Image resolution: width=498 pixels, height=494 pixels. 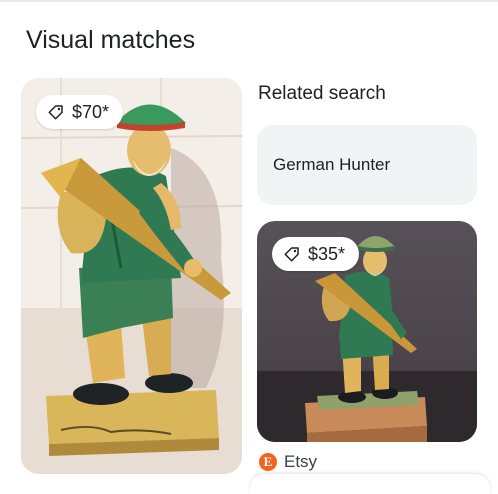 What do you see at coordinates (322, 93) in the screenshot?
I see `related-search-title: Related search` at bounding box center [322, 93].